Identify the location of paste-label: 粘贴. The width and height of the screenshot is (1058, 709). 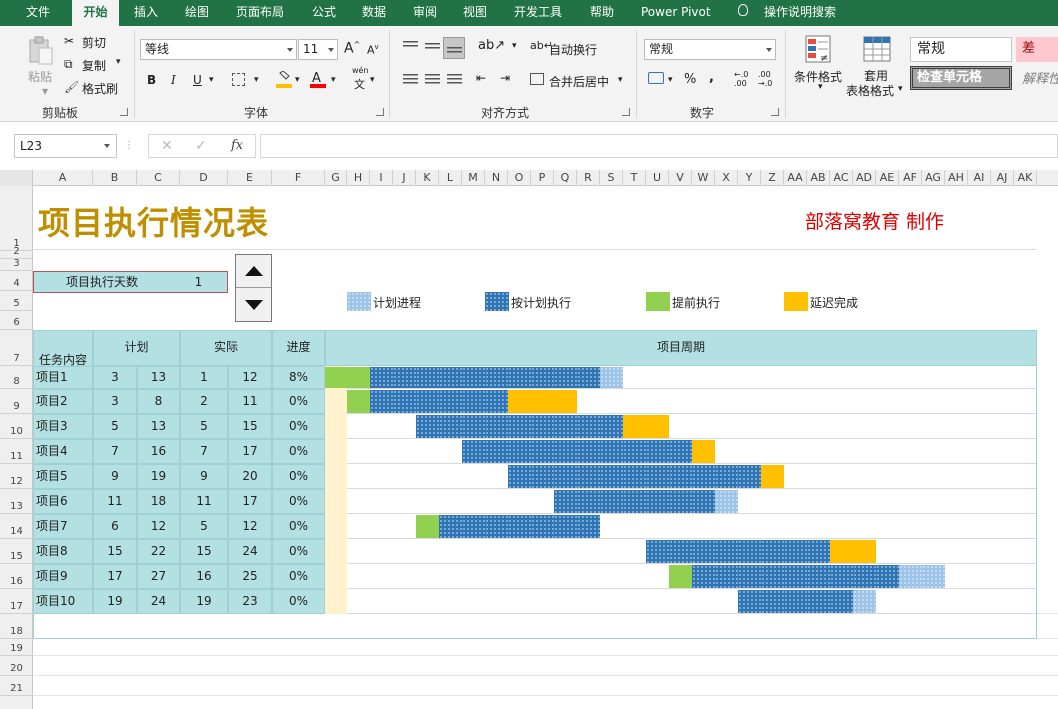
(40, 76).